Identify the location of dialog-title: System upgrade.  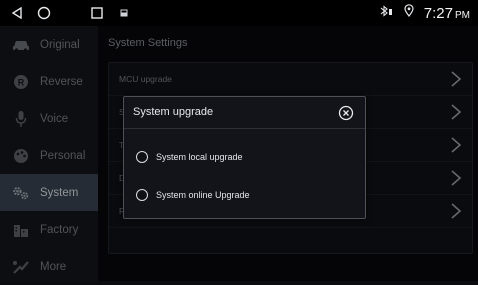
(173, 112).